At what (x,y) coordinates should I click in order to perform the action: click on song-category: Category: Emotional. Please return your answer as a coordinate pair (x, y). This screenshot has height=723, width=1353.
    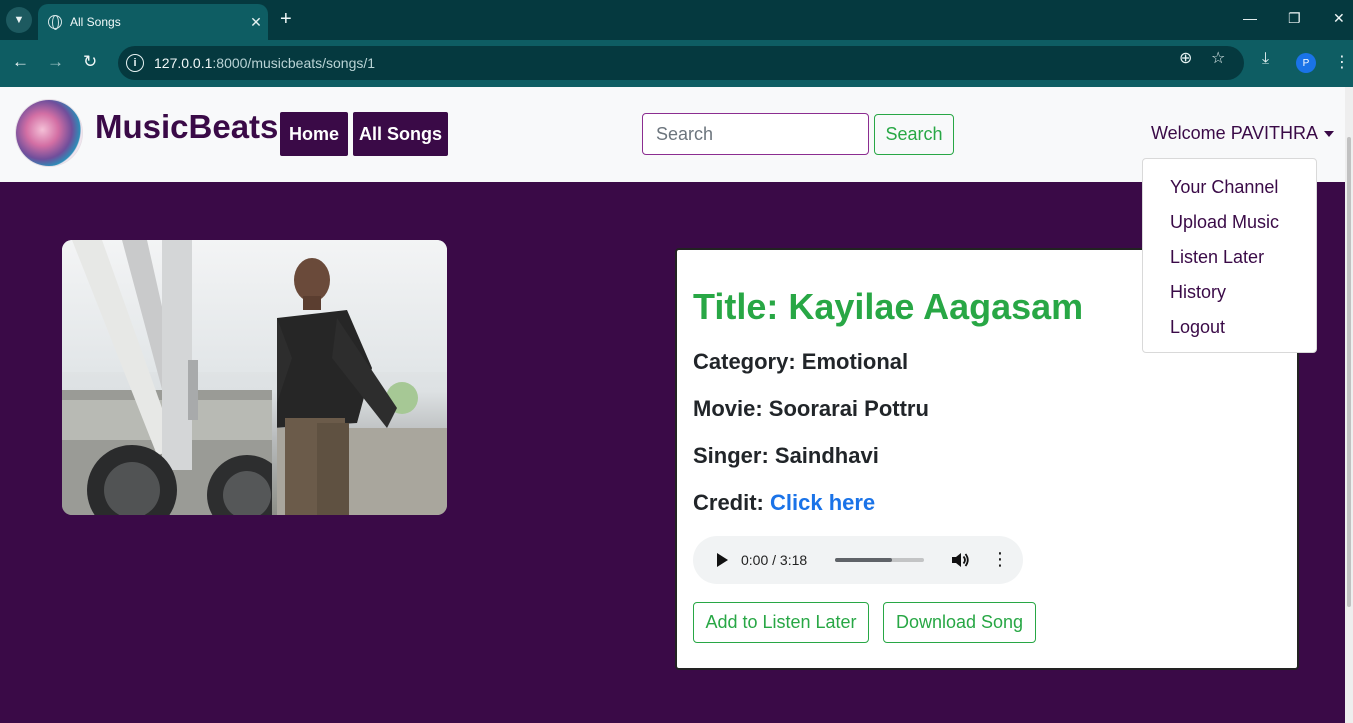
    Looking at the image, I should click on (801, 361).